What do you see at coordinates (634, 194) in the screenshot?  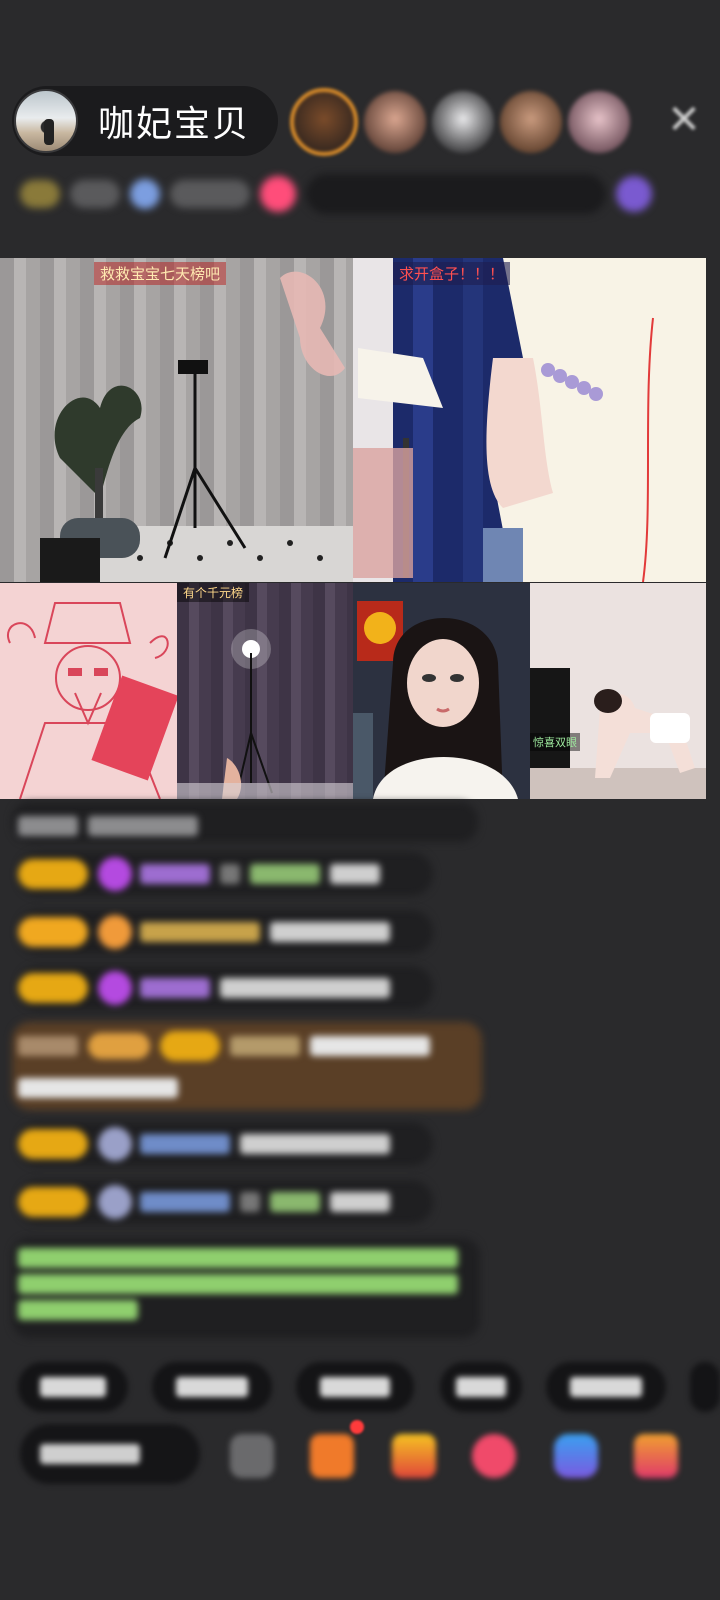 I see `activity-icon` at bounding box center [634, 194].